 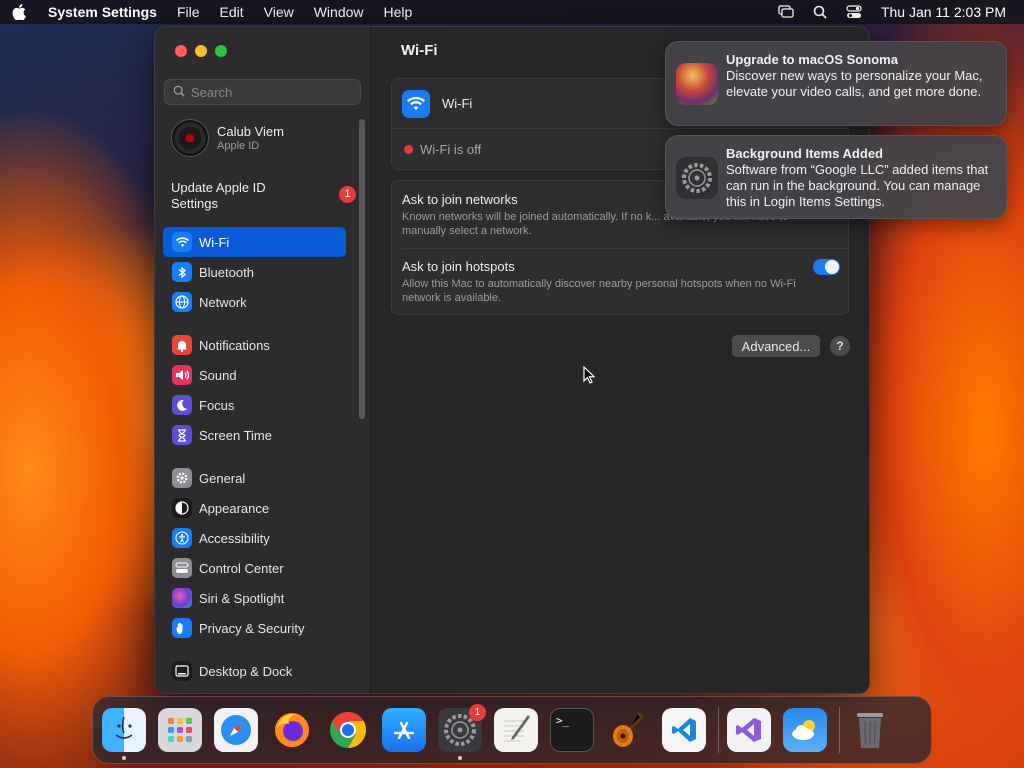 What do you see at coordinates (222, 478) in the screenshot?
I see `sidebar-item-label: General` at bounding box center [222, 478].